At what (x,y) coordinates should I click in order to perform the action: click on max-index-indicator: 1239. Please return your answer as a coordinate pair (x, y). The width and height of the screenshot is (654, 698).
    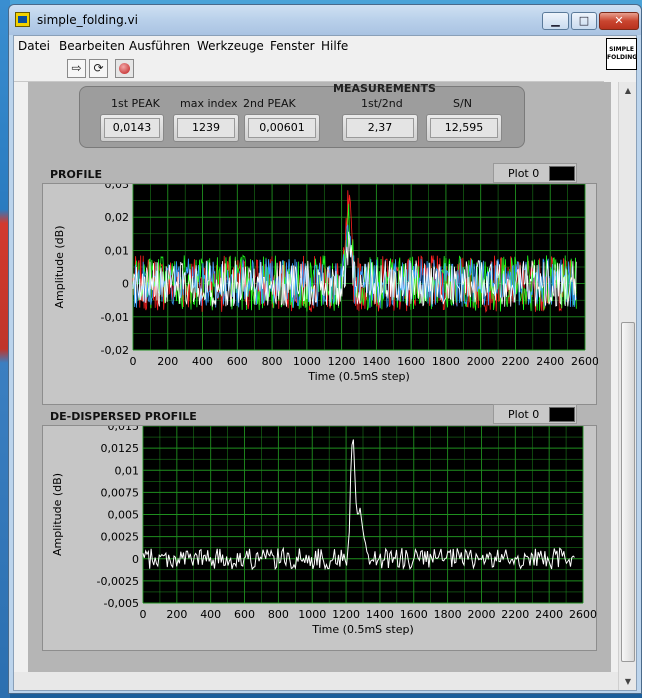
    Looking at the image, I should click on (206, 128).